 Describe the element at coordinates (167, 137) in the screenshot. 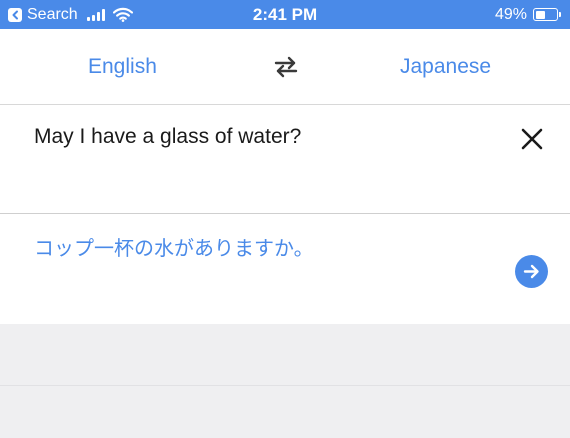

I see `source-text: May I have a glass of water?` at that location.